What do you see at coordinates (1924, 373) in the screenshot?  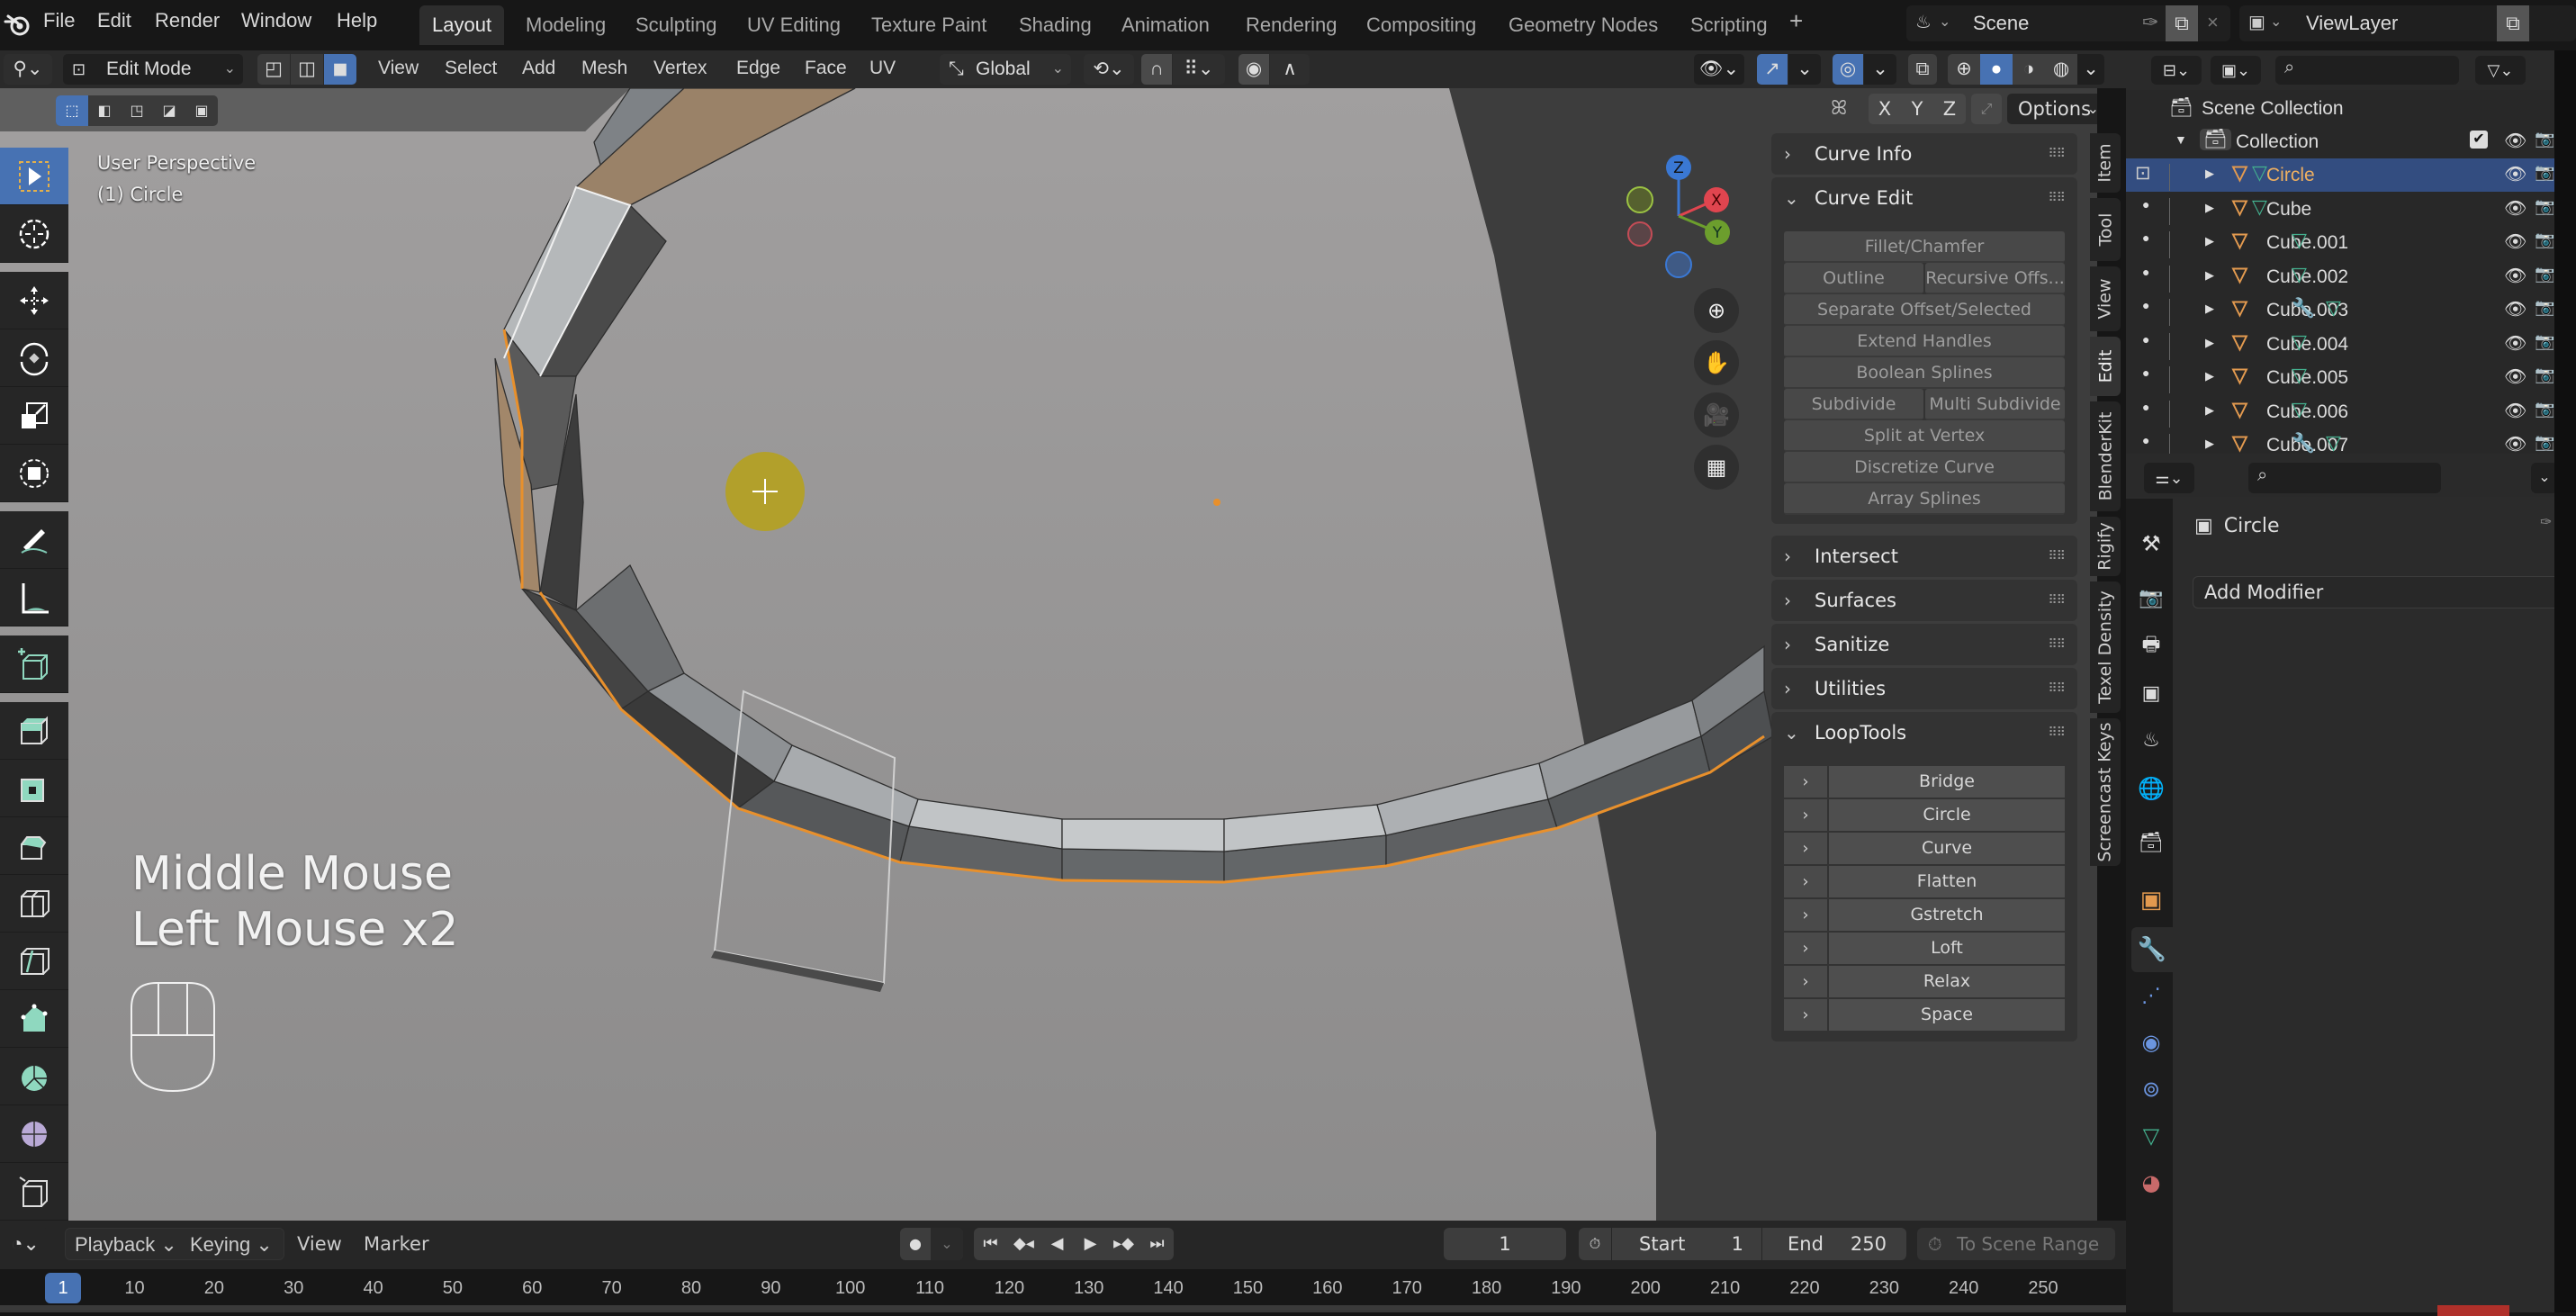 I see `boolean-splines-button: Boolean Splines` at bounding box center [1924, 373].